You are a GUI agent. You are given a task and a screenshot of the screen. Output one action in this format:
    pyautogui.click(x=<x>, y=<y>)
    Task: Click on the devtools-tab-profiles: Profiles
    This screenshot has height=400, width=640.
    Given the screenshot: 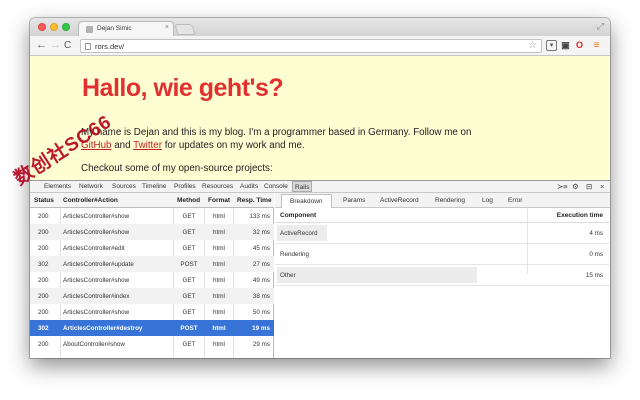 What is the action you would take?
    pyautogui.click(x=185, y=186)
    